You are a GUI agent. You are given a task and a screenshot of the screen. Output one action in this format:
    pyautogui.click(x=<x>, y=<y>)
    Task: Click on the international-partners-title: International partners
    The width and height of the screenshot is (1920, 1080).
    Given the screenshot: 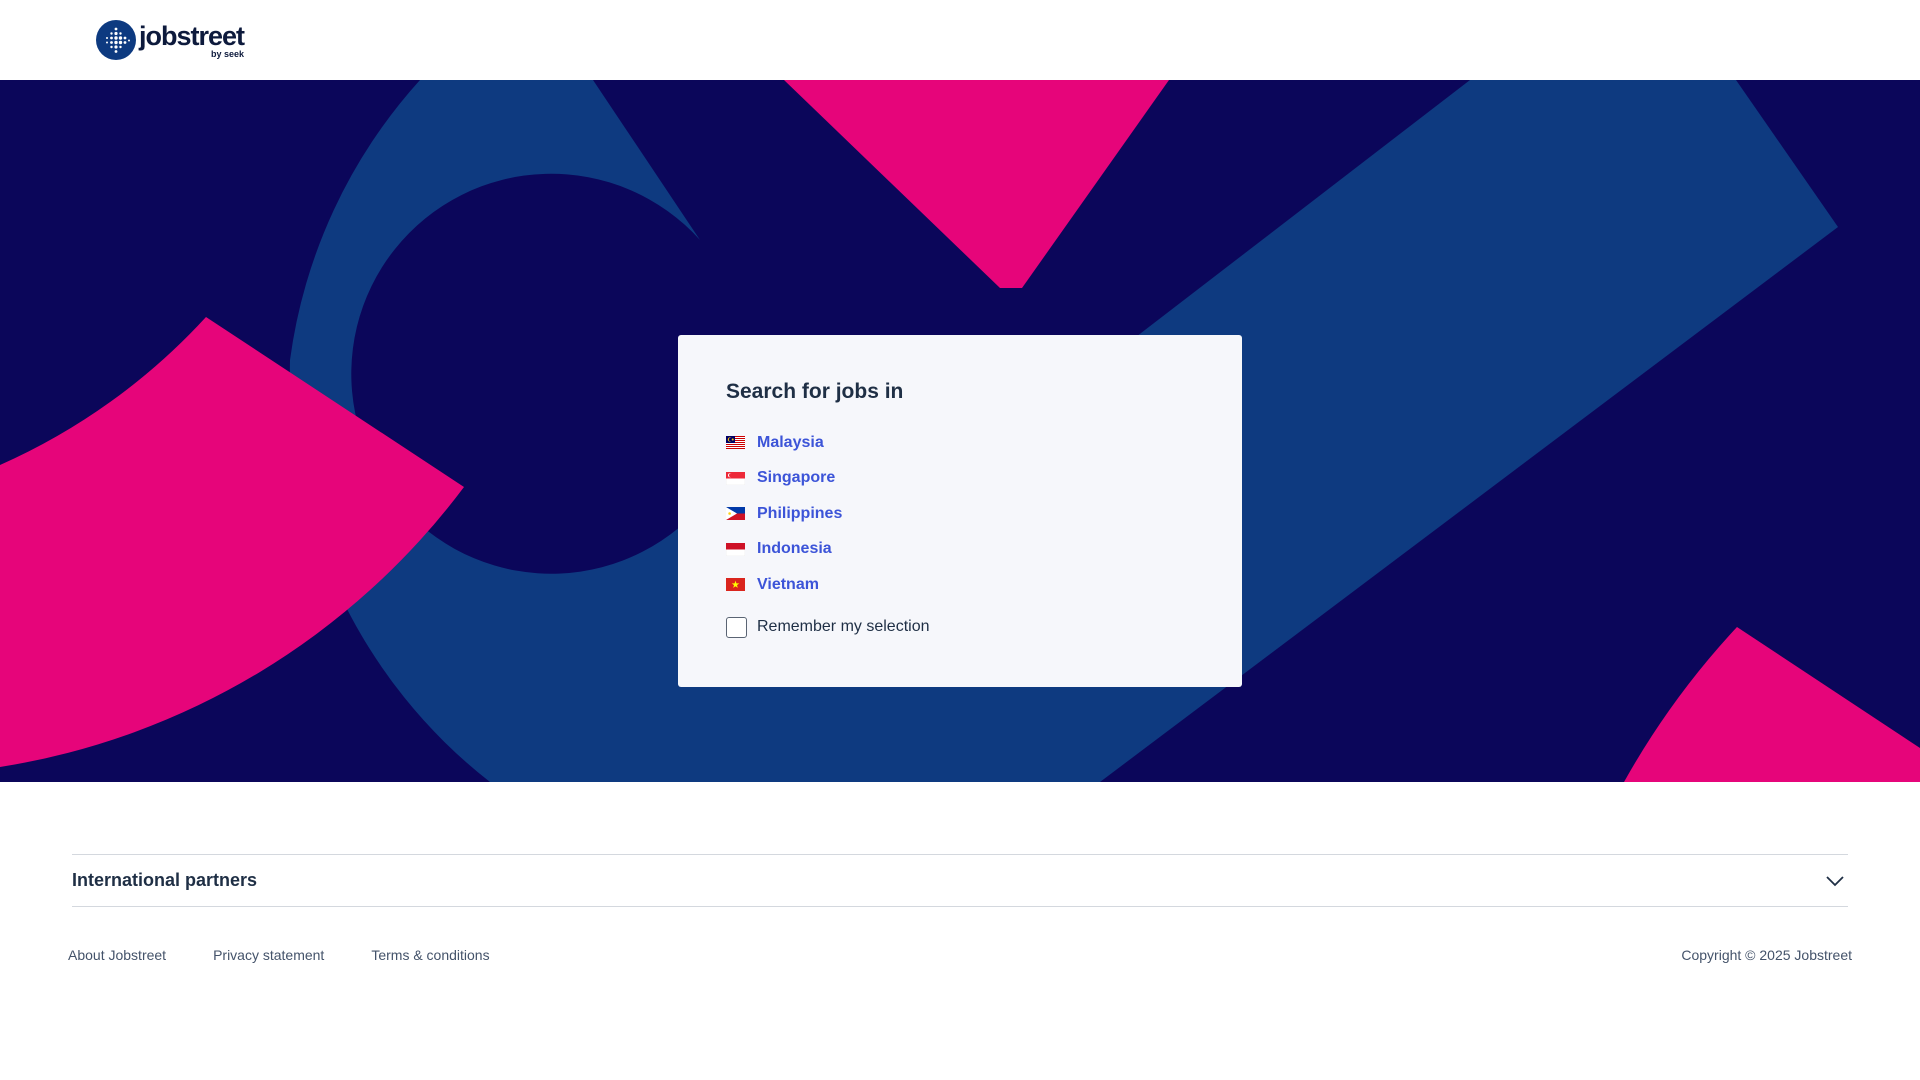 What is the action you would take?
    pyautogui.click(x=165, y=880)
    